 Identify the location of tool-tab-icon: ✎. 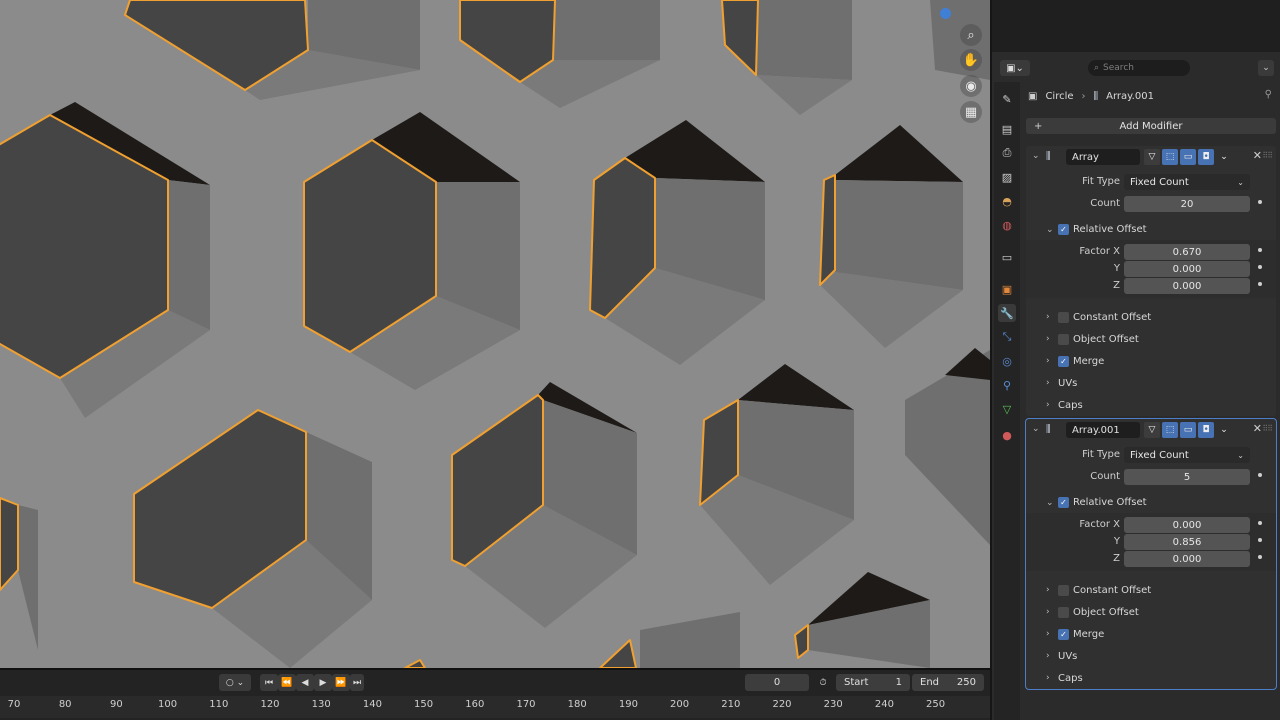
(1007, 99).